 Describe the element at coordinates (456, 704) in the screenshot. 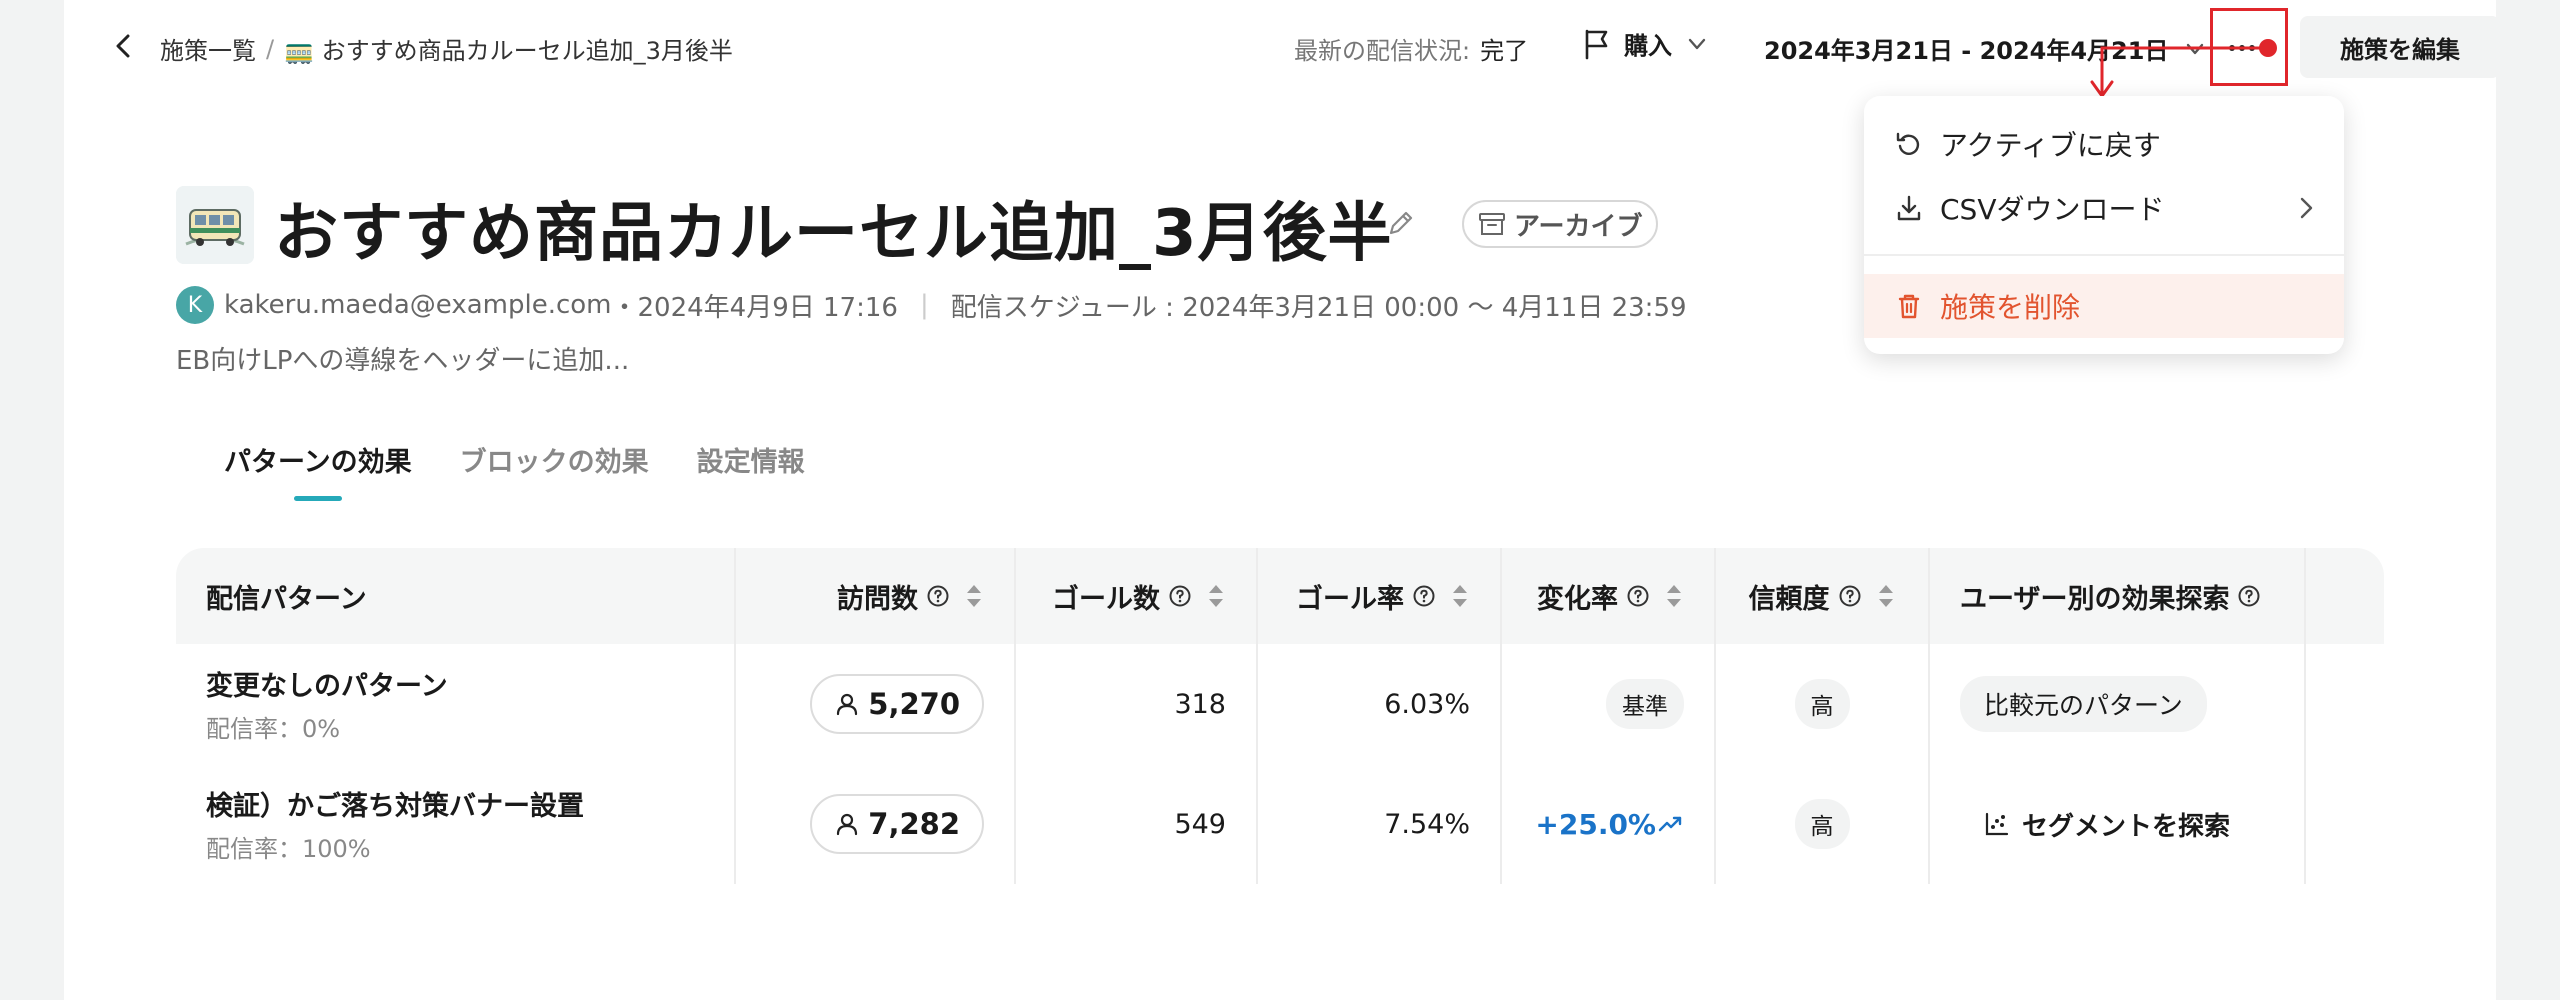

I see `pattern-cell: 変更なしのパターン 配信率：0%` at that location.